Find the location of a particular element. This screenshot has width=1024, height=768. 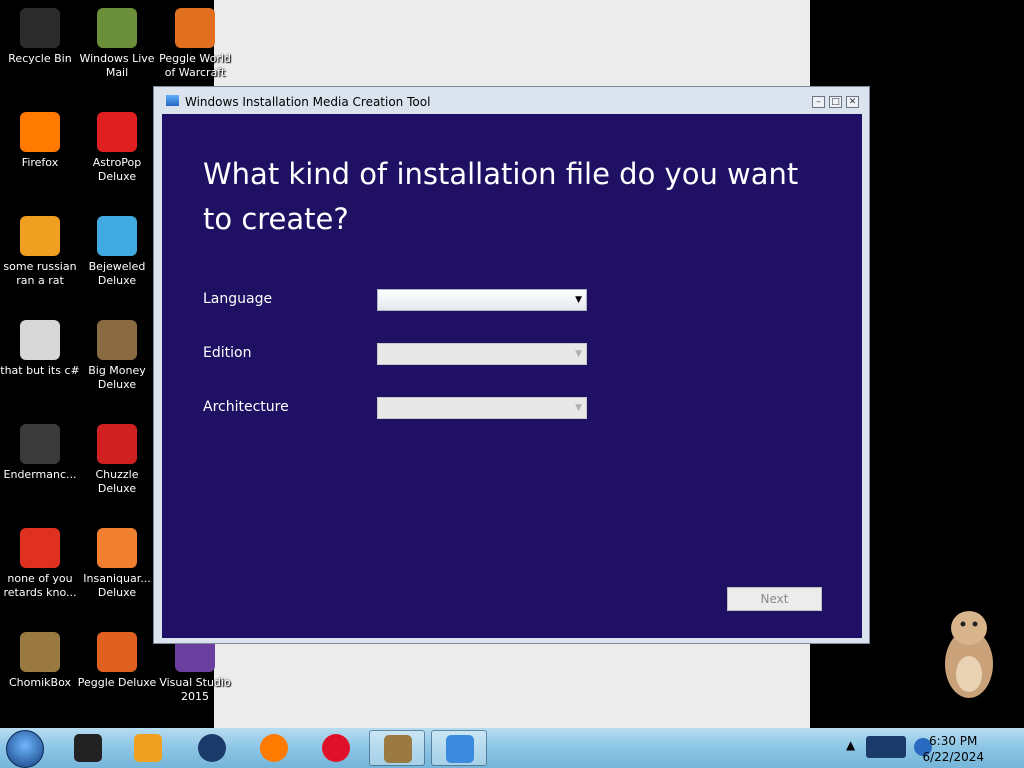

start-button is located at coordinates (25, 749).